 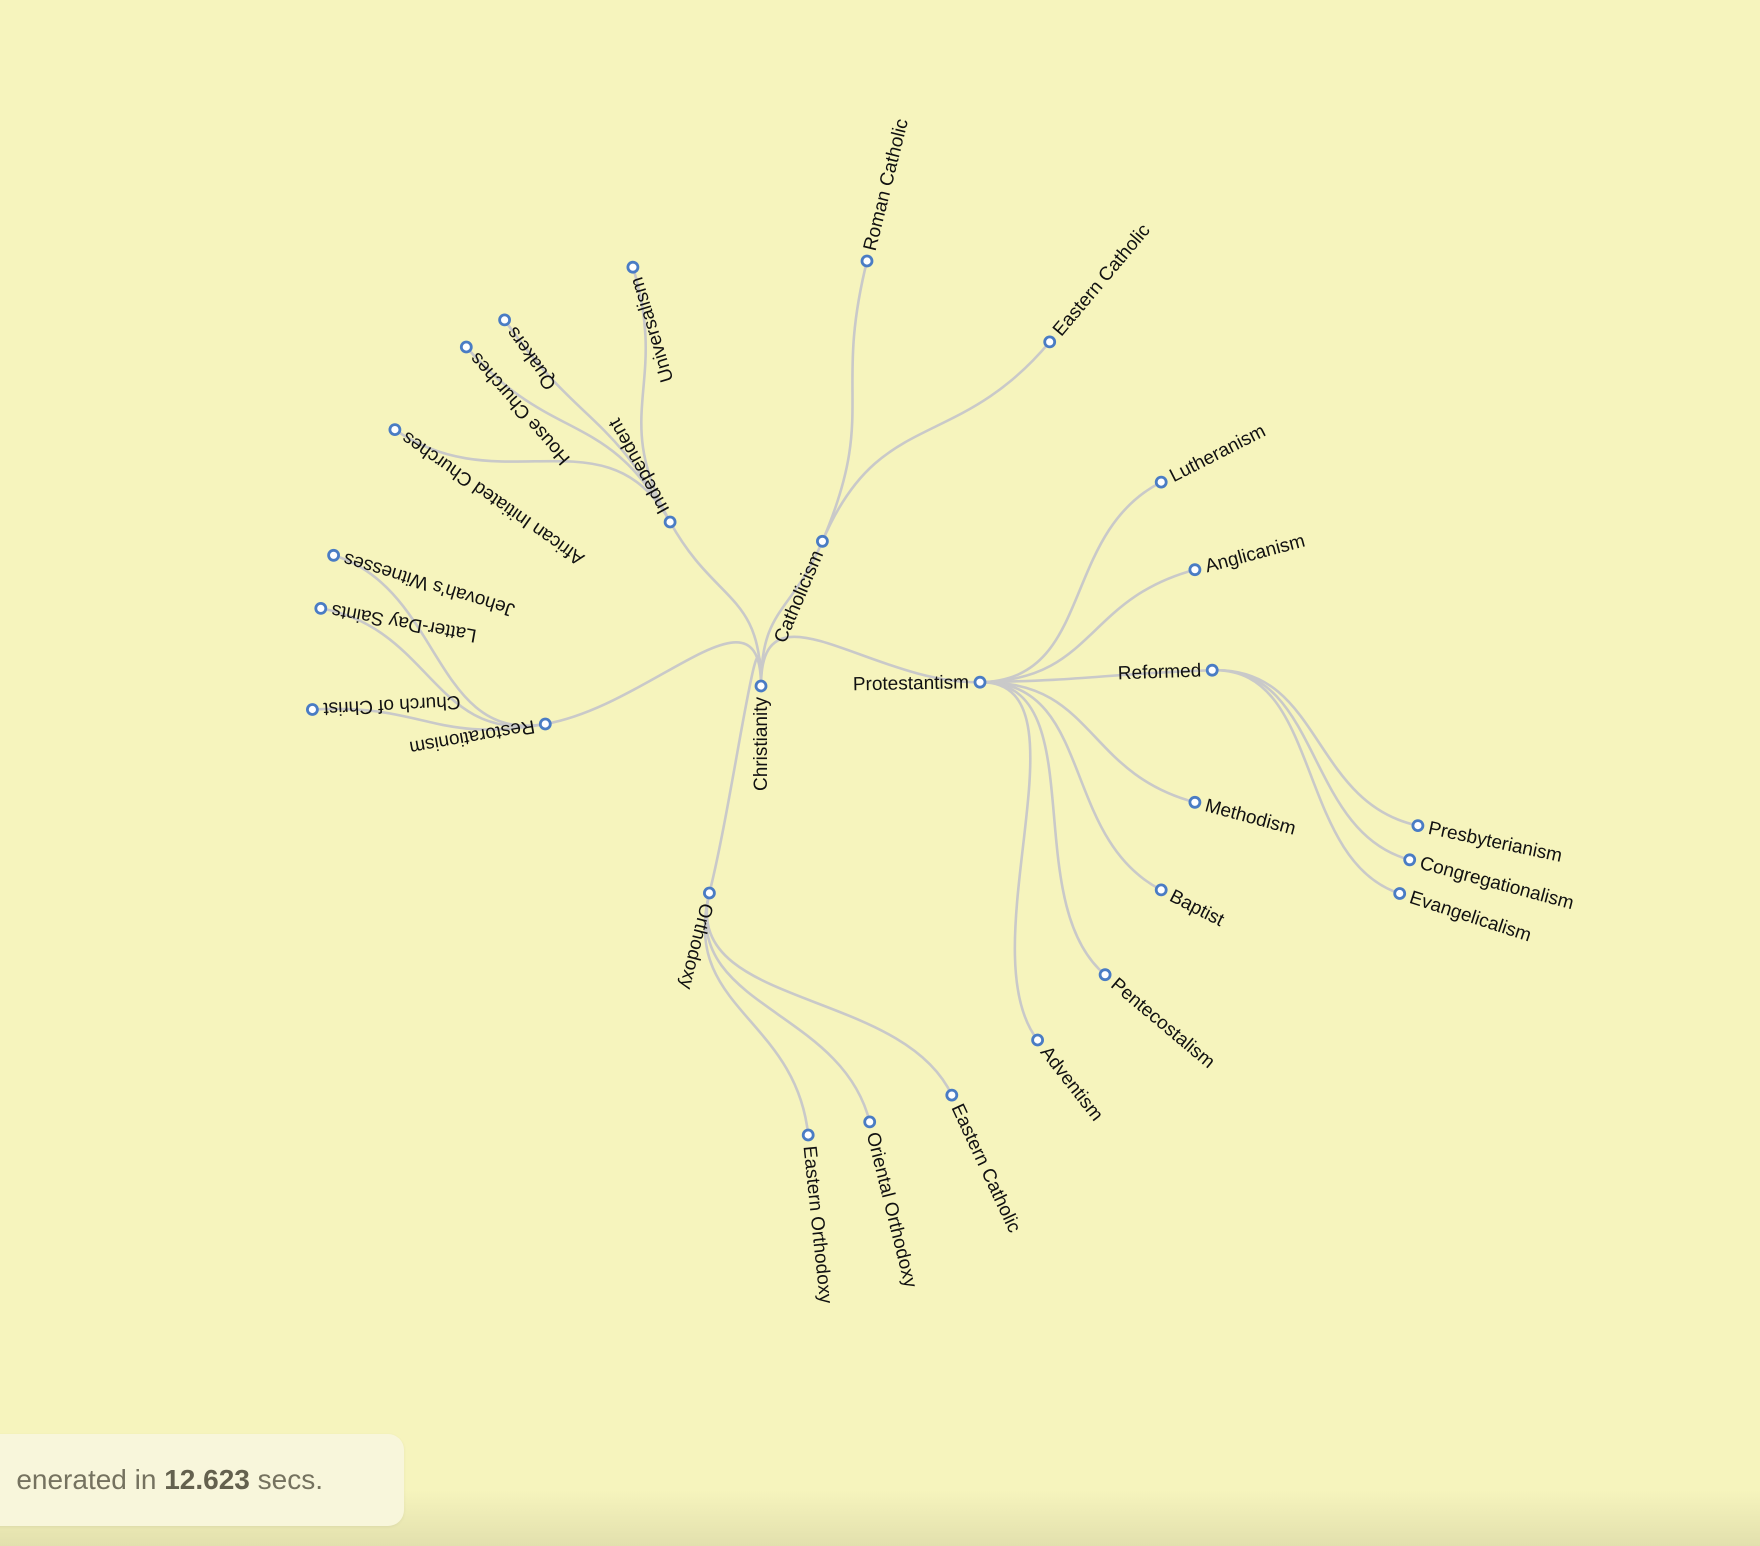 I want to click on node-label: Universalism, so click(x=652, y=330).